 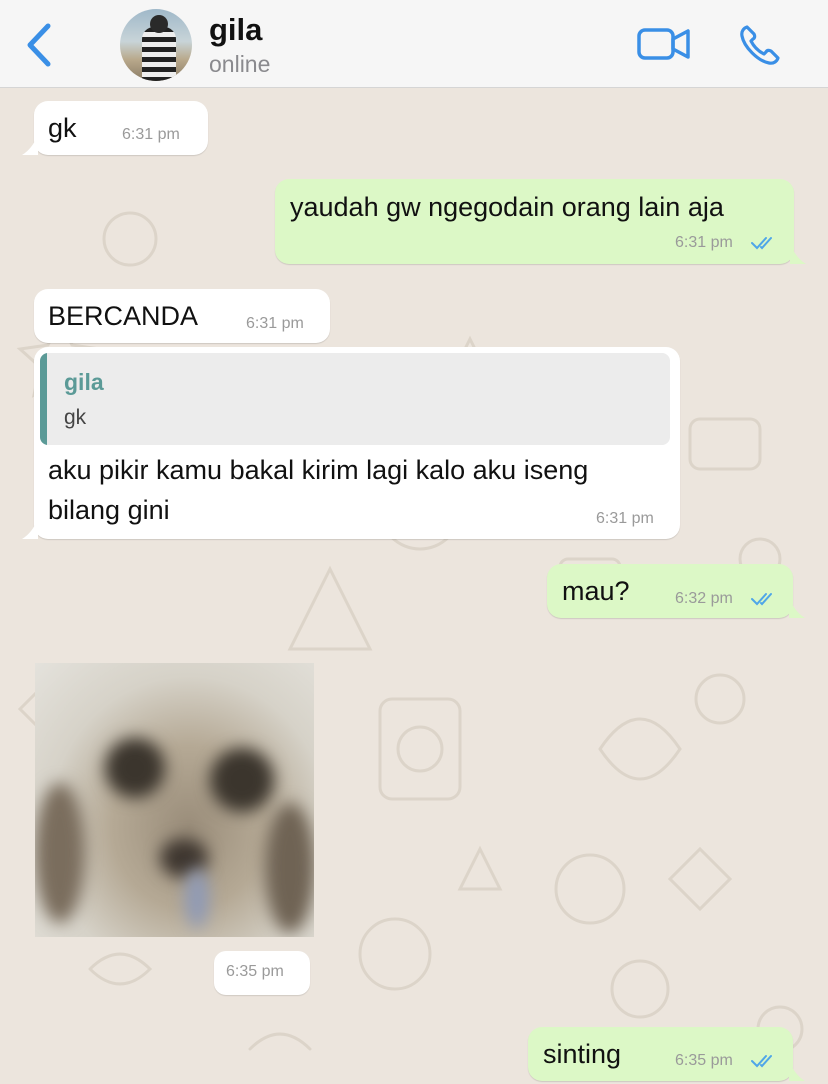 What do you see at coordinates (75, 417) in the screenshot?
I see `quoted-text: gk` at bounding box center [75, 417].